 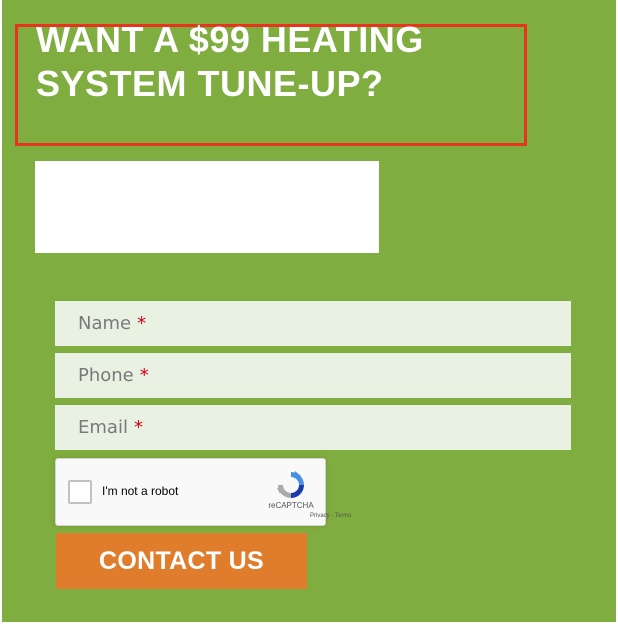 I want to click on phone-placeholder: Phone, so click(x=106, y=375).